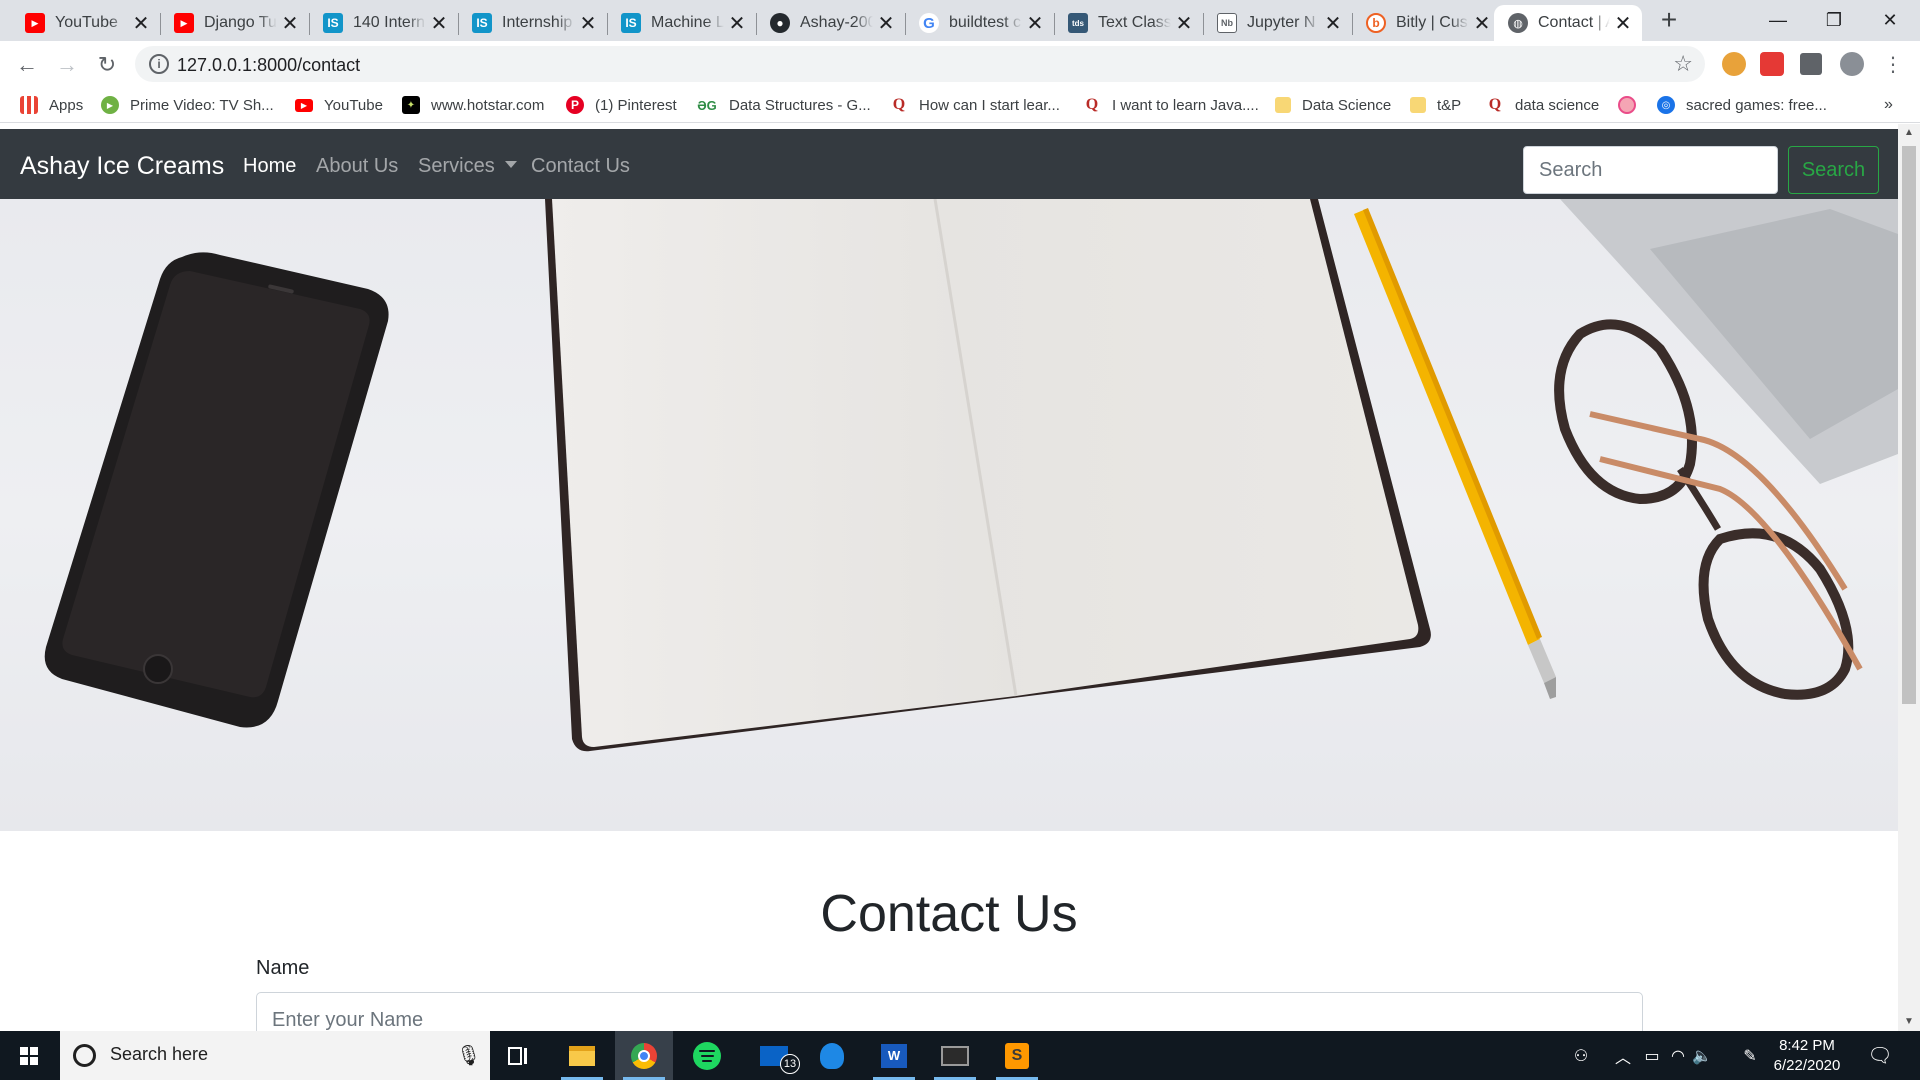  I want to click on page-scrollbar: ▲ ▼, so click(1909, 577).